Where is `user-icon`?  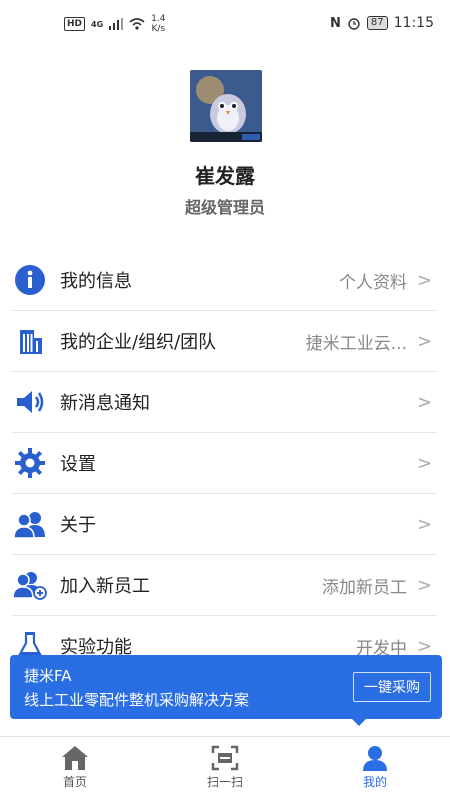
user-icon is located at coordinates (375, 758).